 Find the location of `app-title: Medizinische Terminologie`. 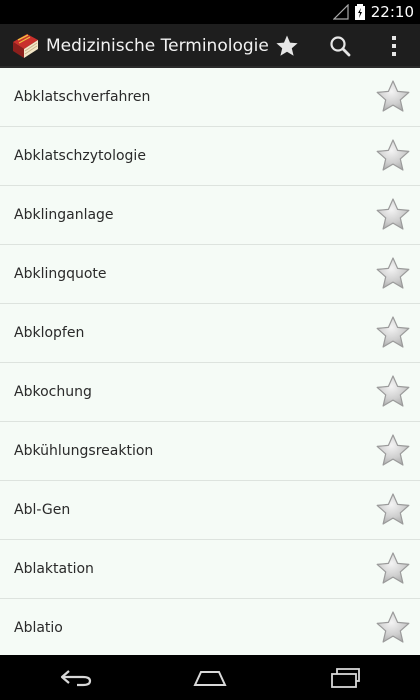

app-title: Medizinische Terminologie is located at coordinates (157, 46).